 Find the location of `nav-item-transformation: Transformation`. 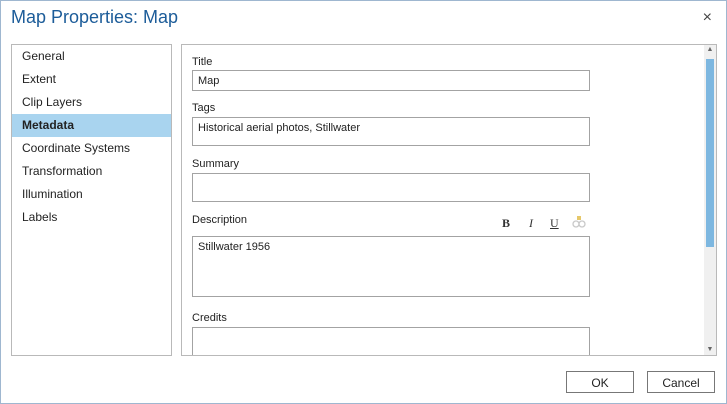

nav-item-transformation: Transformation is located at coordinates (91, 171).